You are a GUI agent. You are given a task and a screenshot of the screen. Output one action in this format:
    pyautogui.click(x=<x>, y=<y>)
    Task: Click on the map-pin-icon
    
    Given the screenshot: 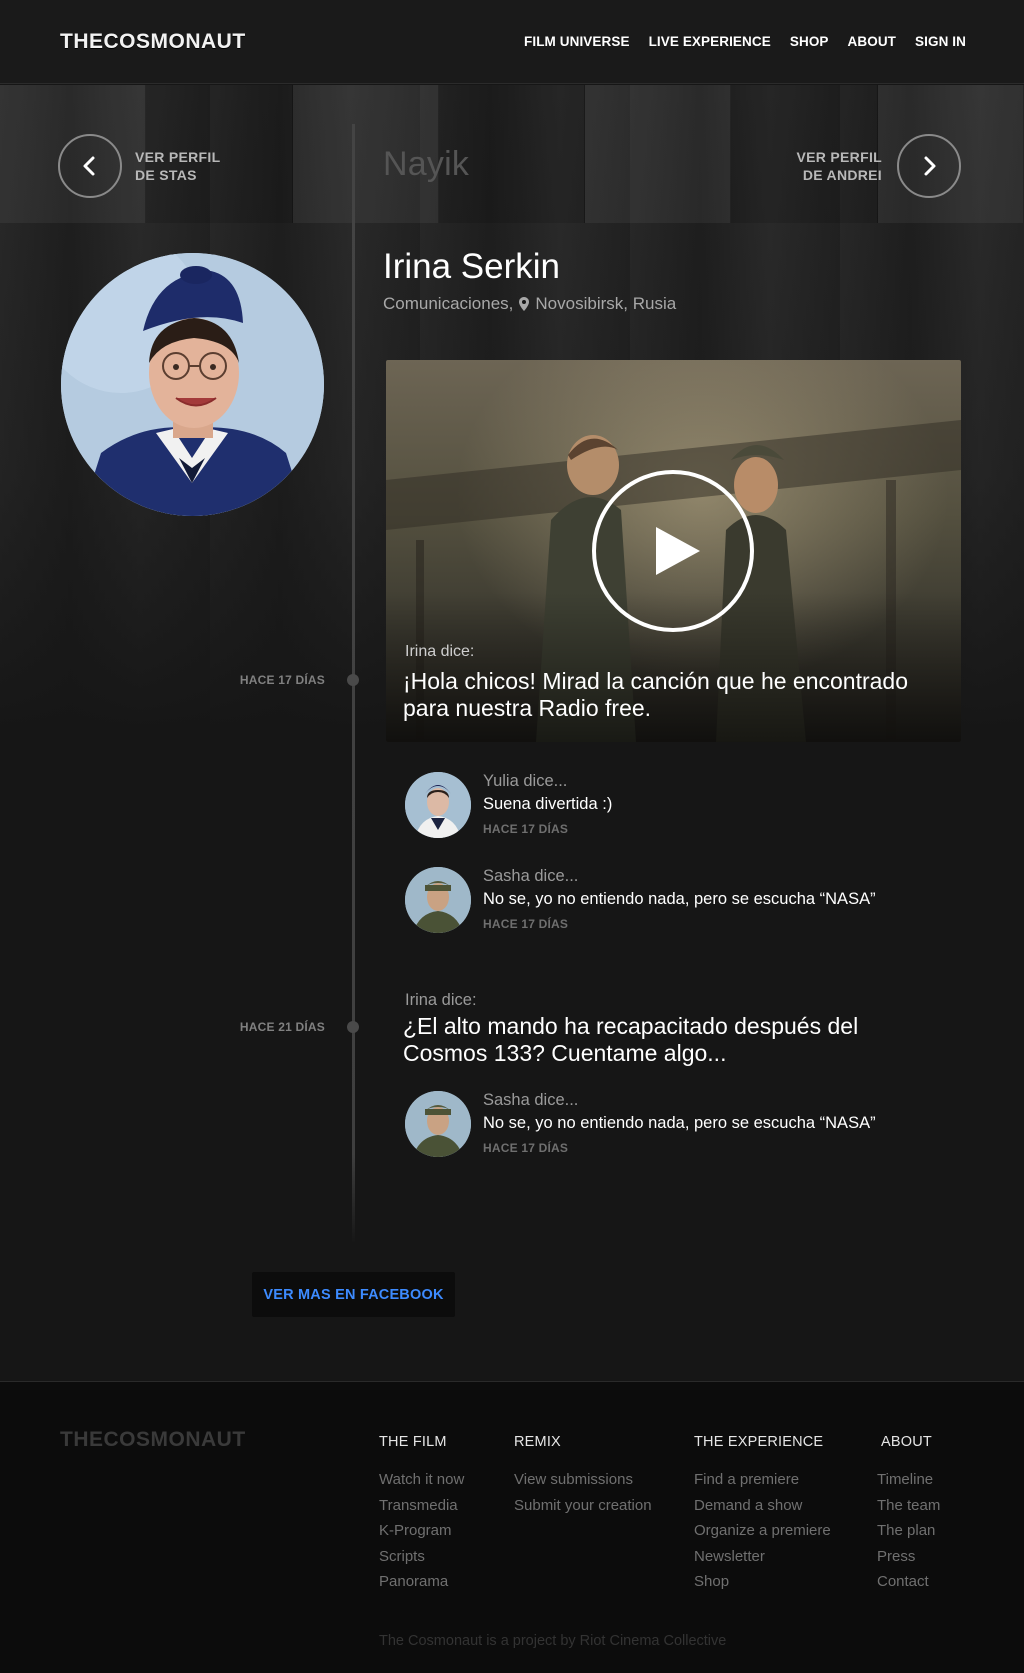 What is the action you would take?
    pyautogui.click(x=524, y=304)
    